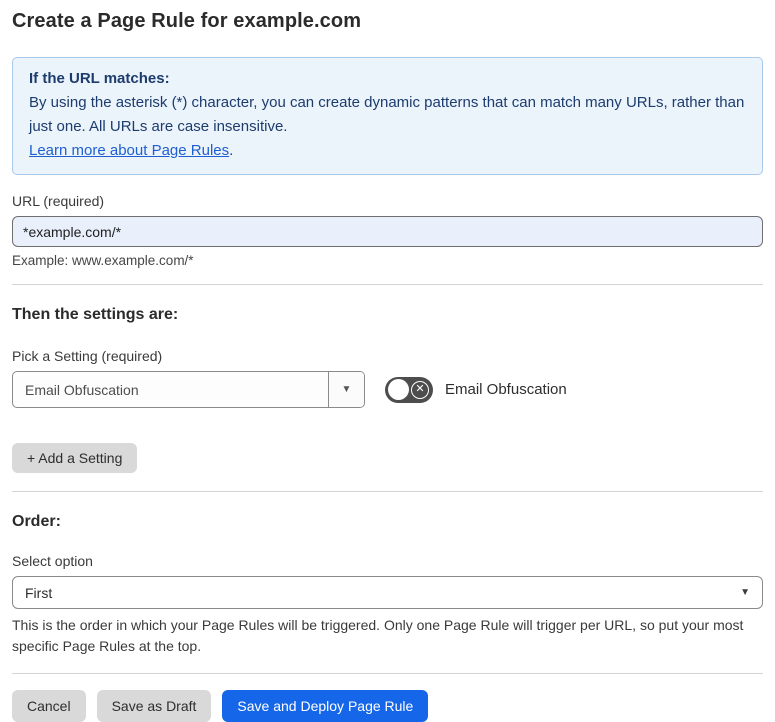  I want to click on link-suffix: ., so click(231, 150).